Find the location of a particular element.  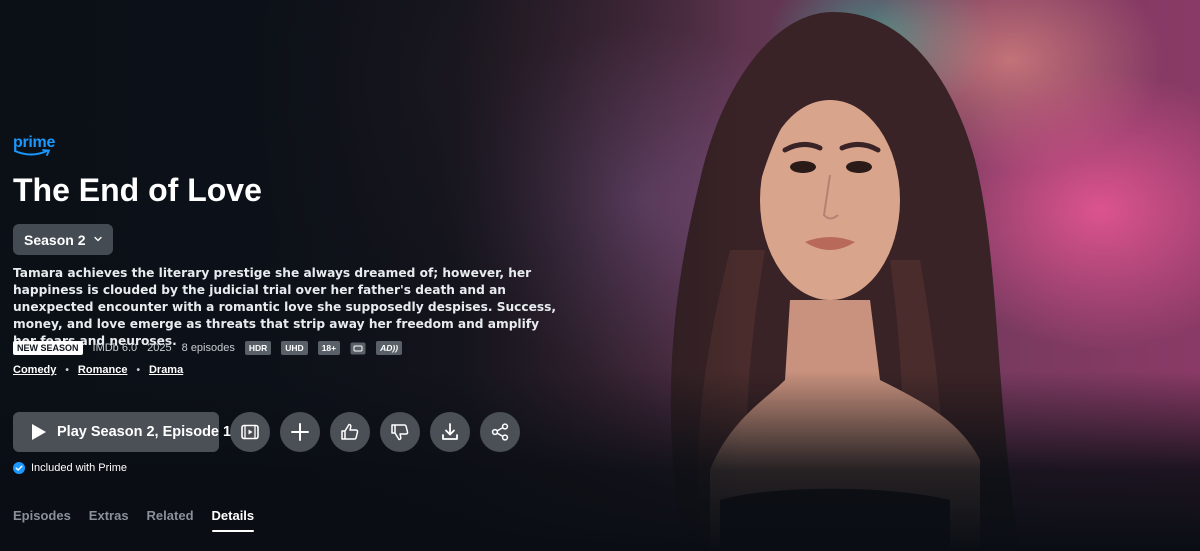

share-icon is located at coordinates (500, 432).